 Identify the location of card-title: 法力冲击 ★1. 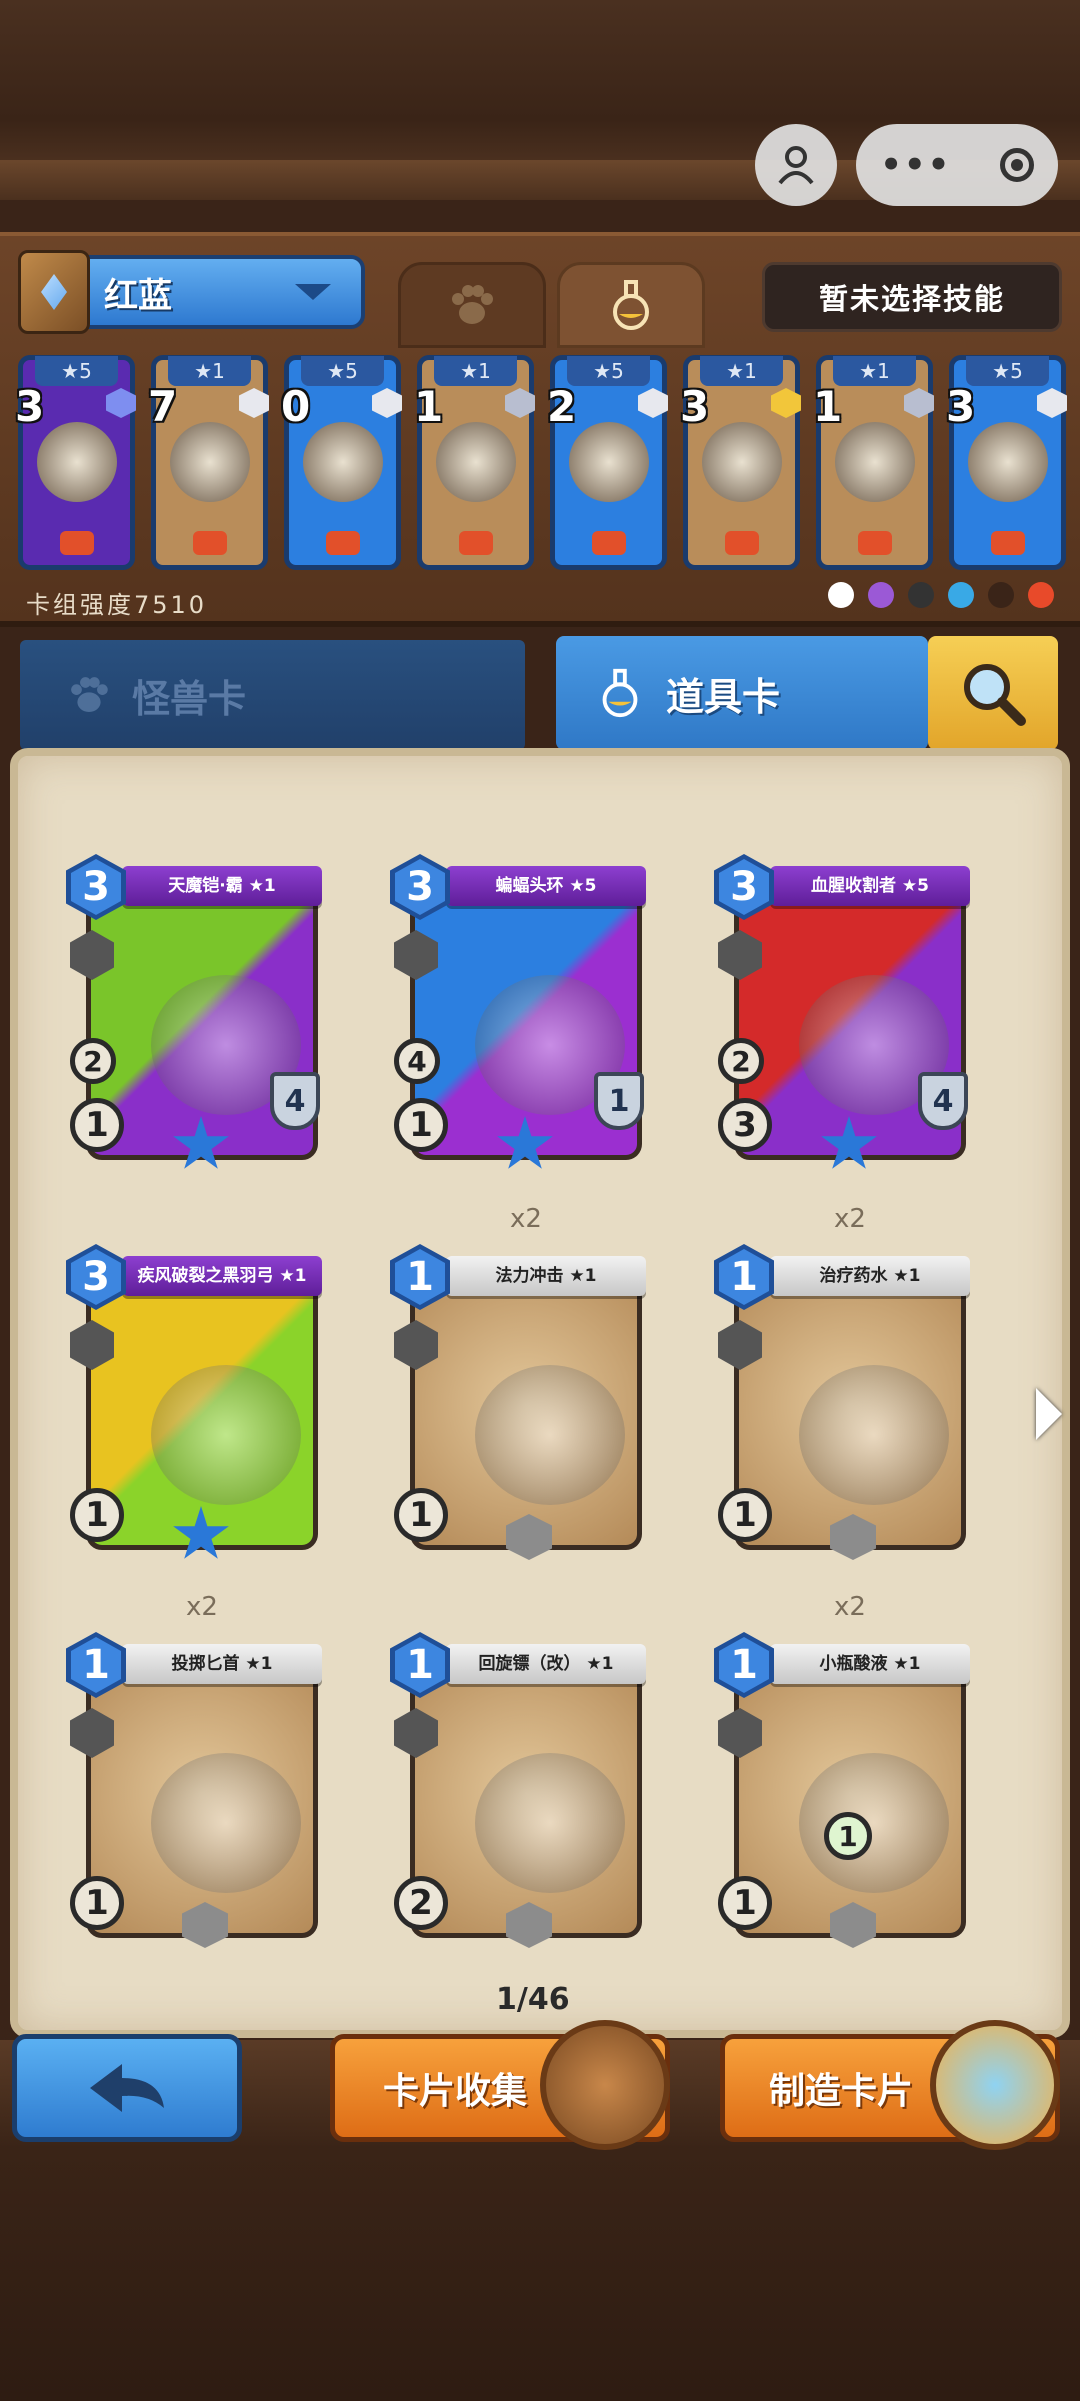
(546, 1276).